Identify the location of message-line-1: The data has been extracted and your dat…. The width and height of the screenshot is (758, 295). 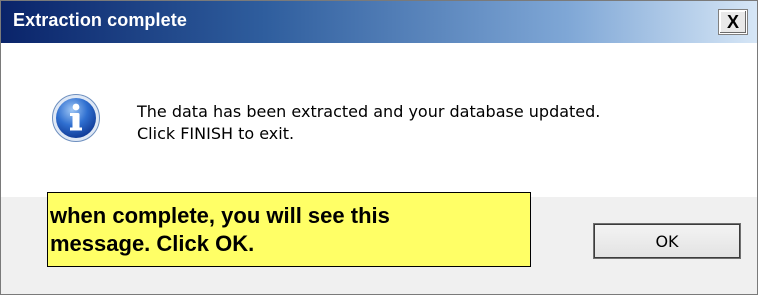
(369, 111).